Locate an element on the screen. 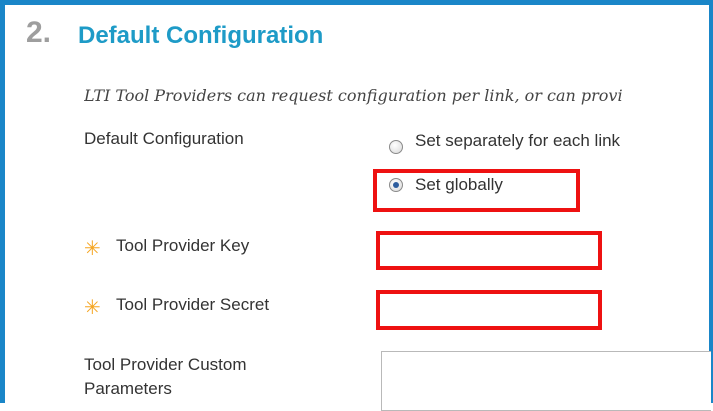 The width and height of the screenshot is (713, 411). radio-option-set-separately: Set separately for each link is located at coordinates (504, 144).